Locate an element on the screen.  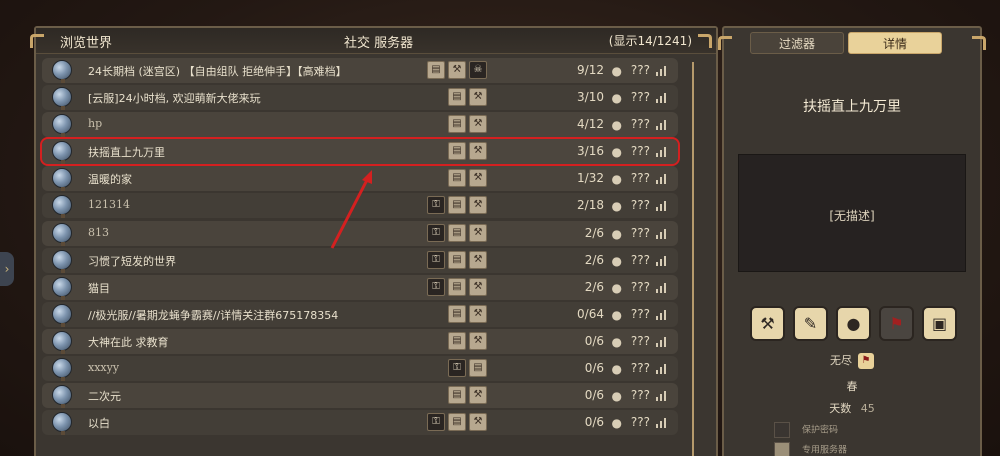
password-checkbox is located at coordinates (782, 430).